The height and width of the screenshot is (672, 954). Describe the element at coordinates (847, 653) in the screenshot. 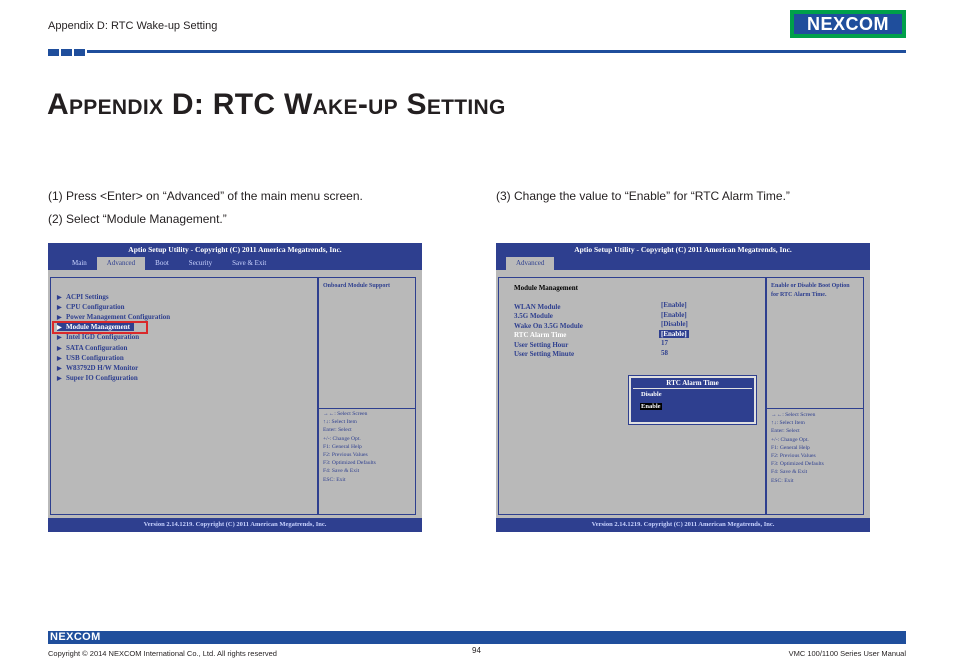

I see `footer-manual-title: VMC 100/1100 Series User Manual` at that location.